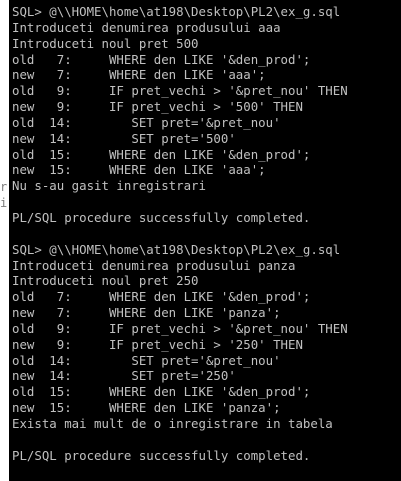  I want to click on console-line: Introduceti noul pret 250, so click(105, 281).